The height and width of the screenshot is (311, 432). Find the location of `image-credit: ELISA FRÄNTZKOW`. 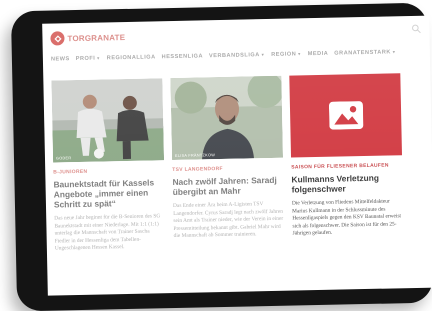

image-credit: ELISA FRÄNTZKOW is located at coordinates (195, 155).